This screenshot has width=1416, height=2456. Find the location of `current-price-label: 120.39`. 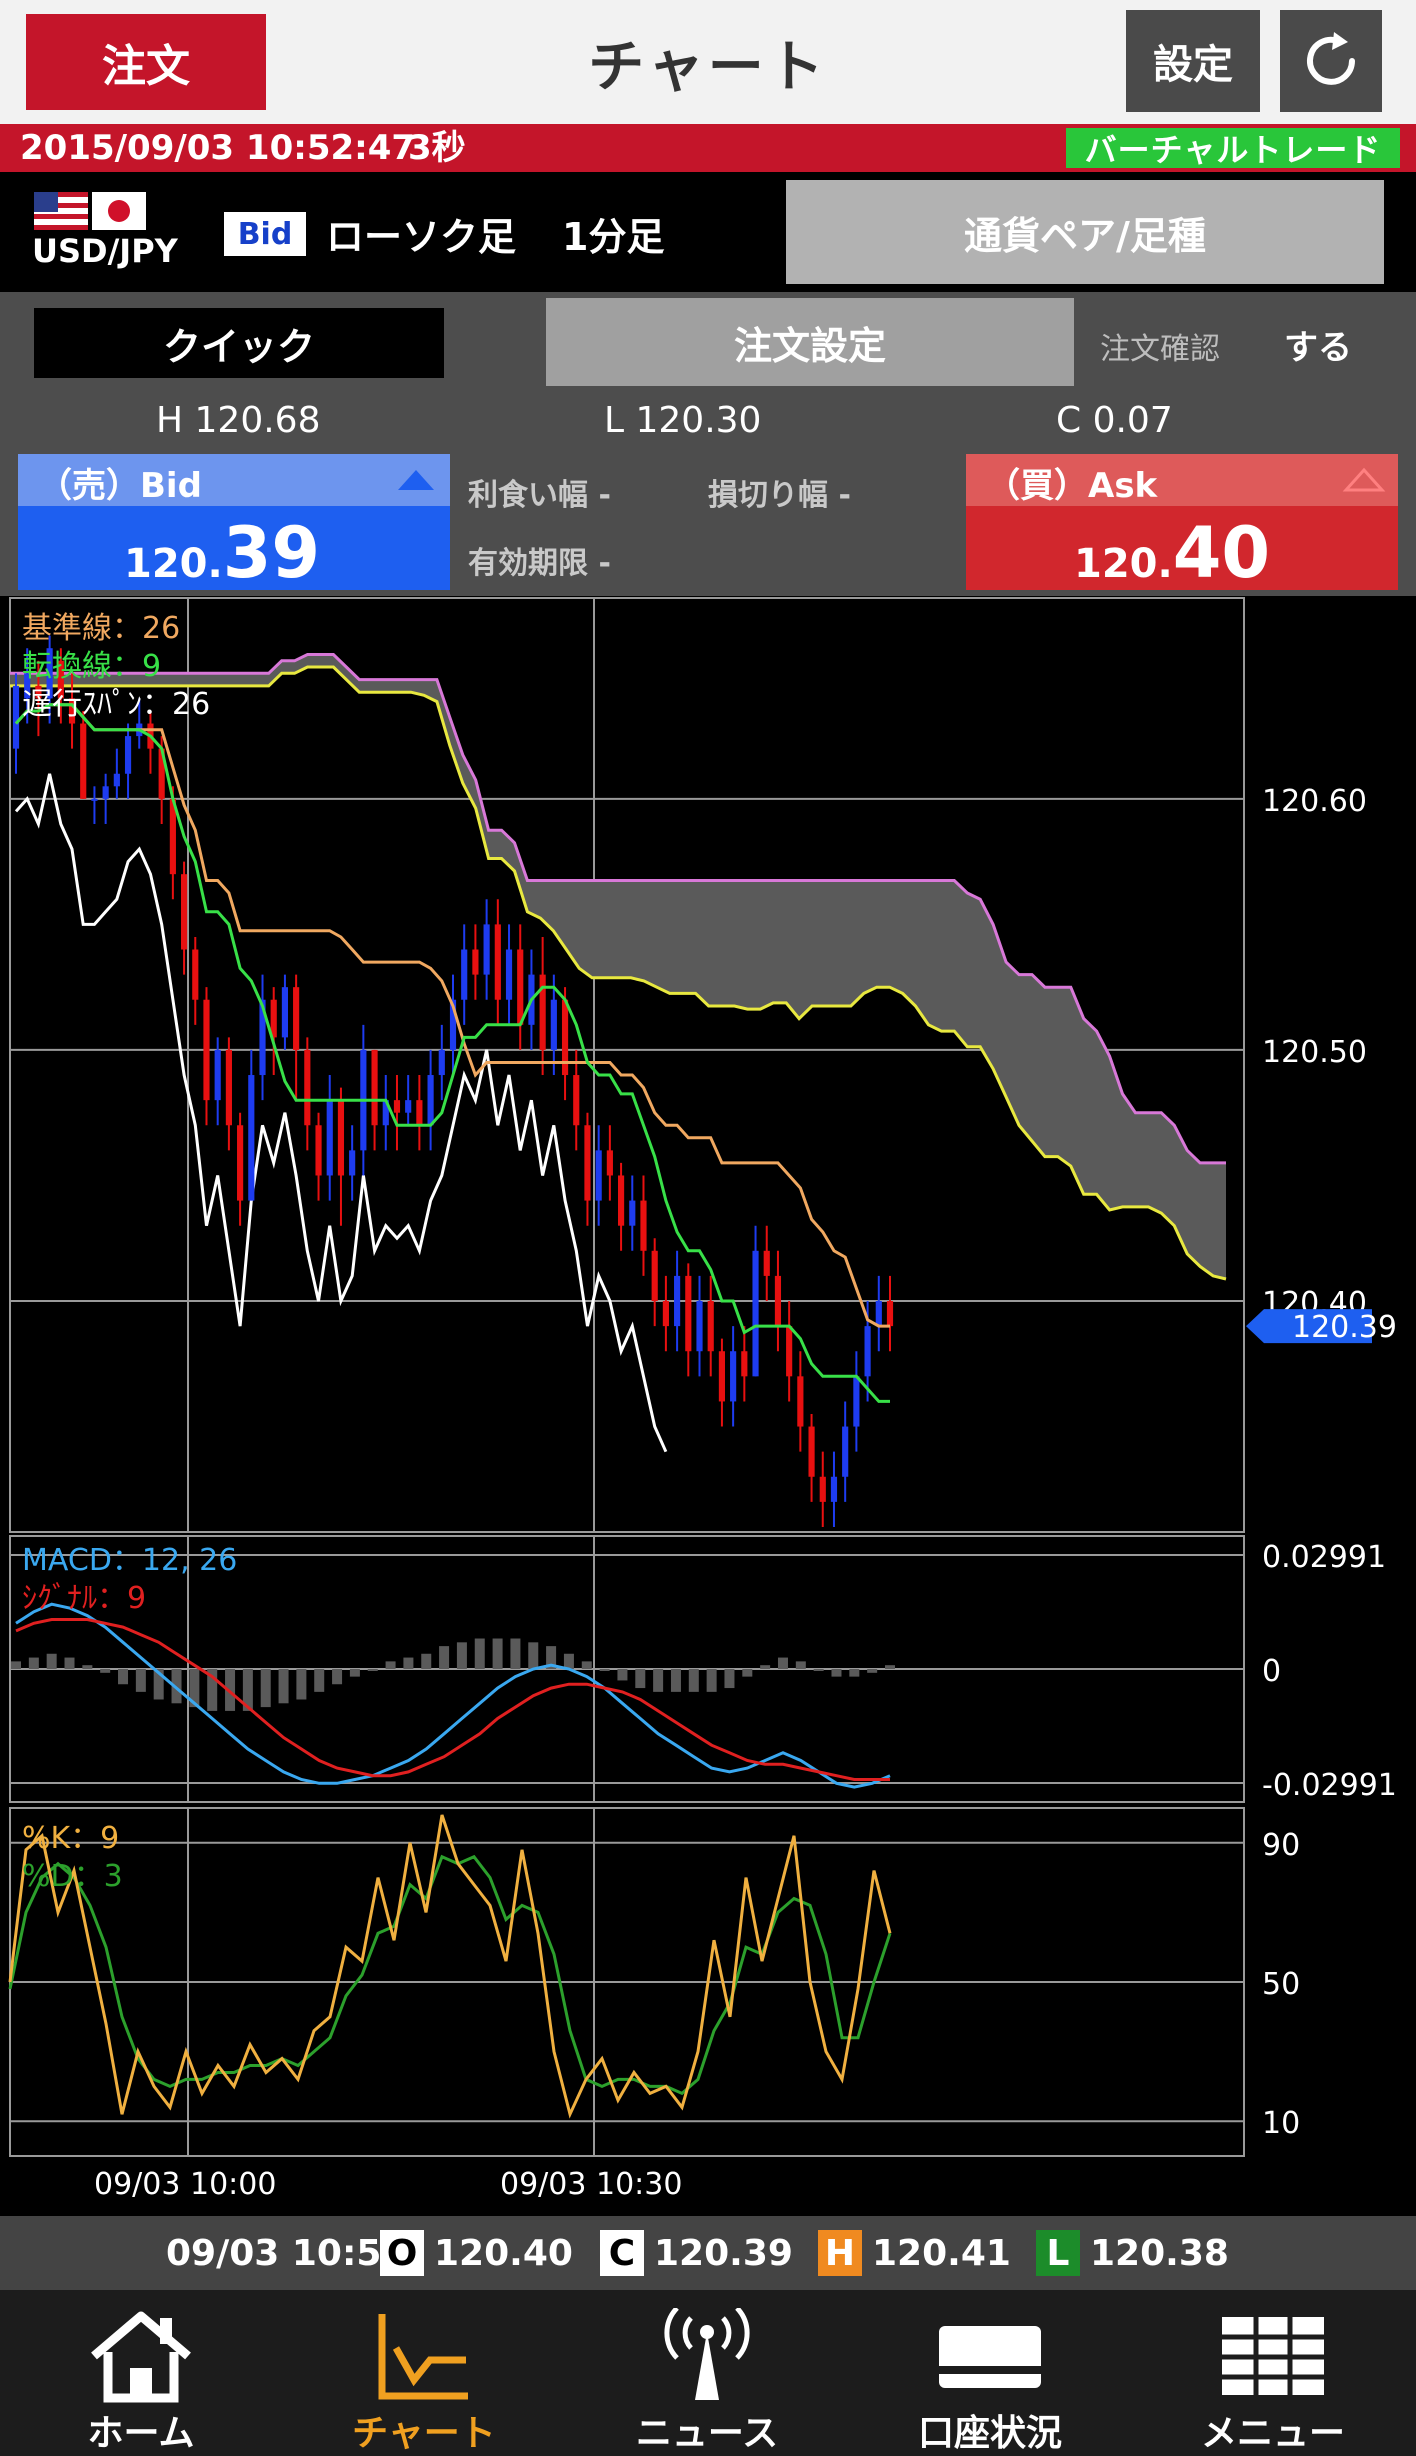

current-price-label: 120.39 is located at coordinates (1344, 1327).